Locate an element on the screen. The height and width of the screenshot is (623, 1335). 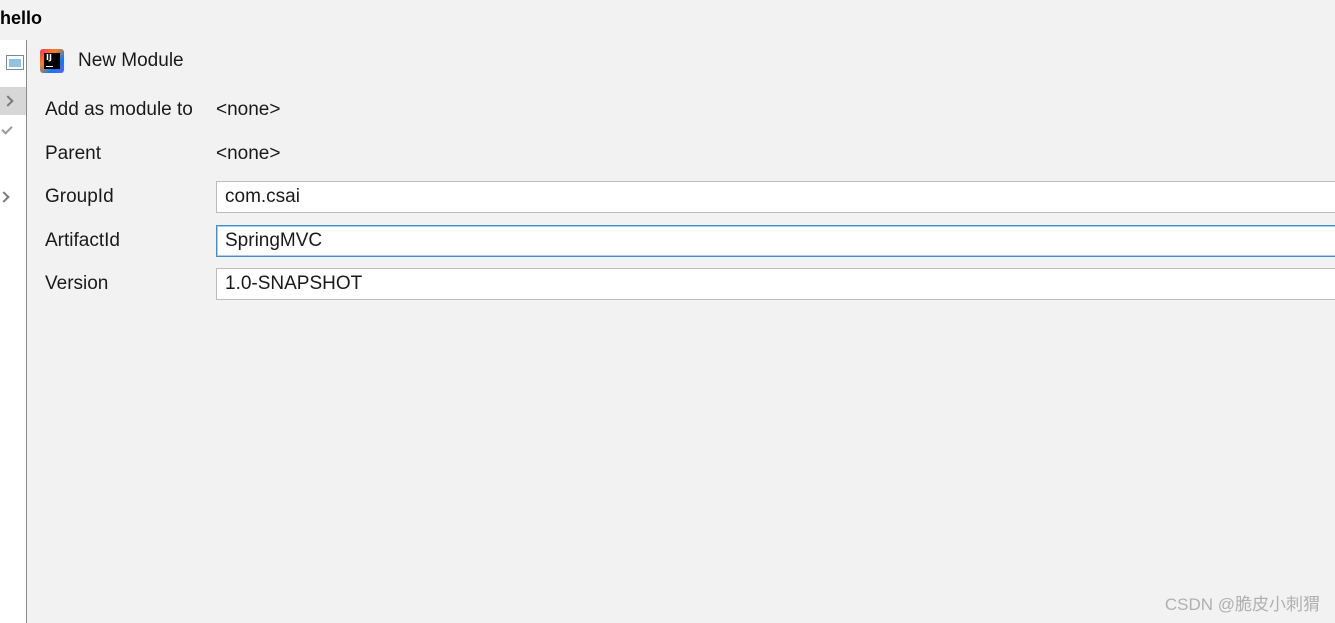
group-id-field: com.csai is located at coordinates (775, 197).